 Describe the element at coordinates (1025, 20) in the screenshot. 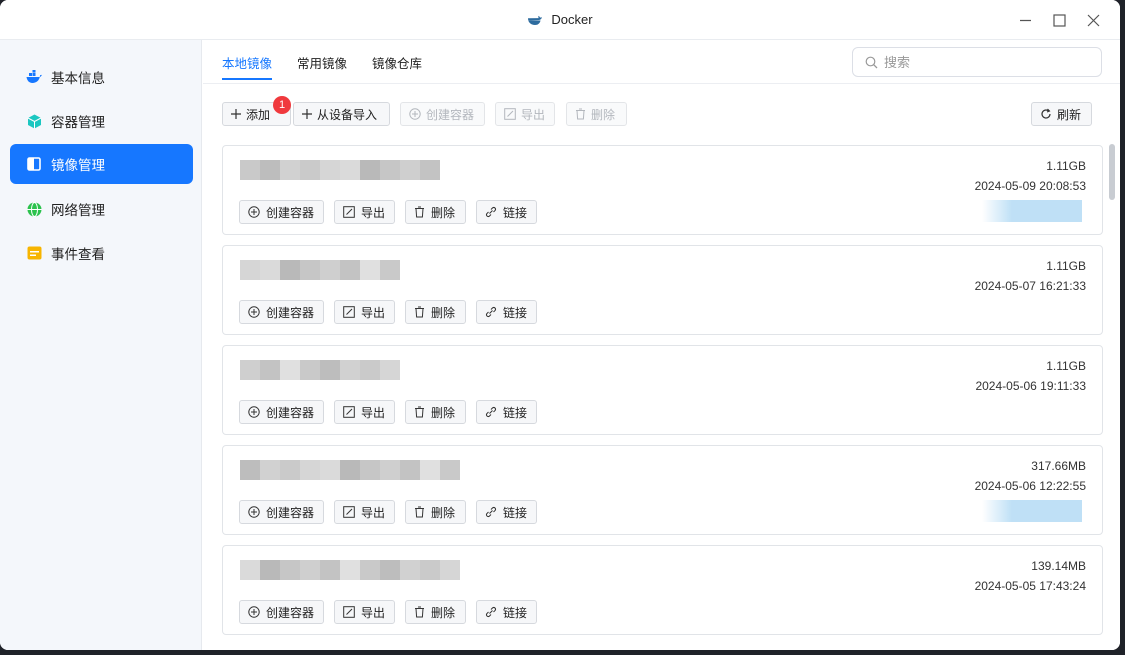

I see `minimize-button` at that location.